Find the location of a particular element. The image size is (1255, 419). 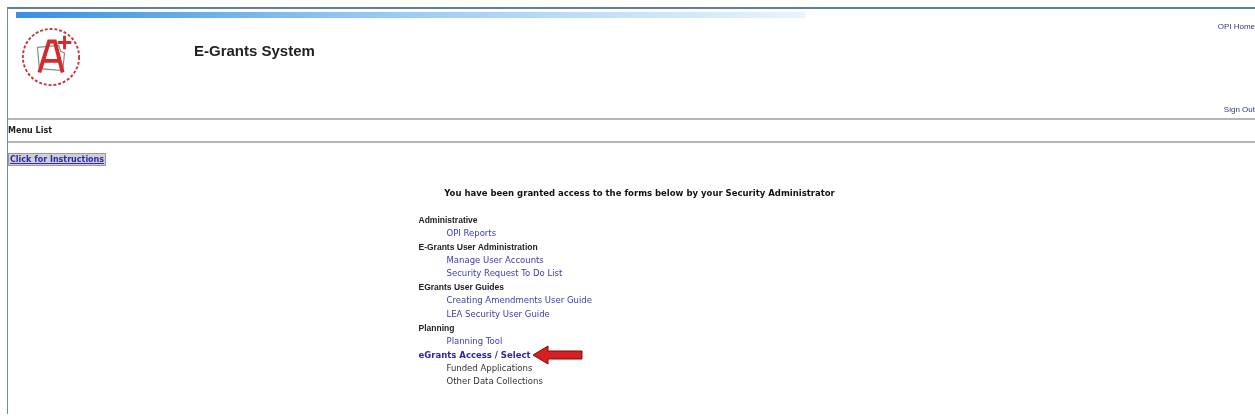

intro-text: You have been granted access to the forms below by your Security Administrator is located at coordinates (639, 193).